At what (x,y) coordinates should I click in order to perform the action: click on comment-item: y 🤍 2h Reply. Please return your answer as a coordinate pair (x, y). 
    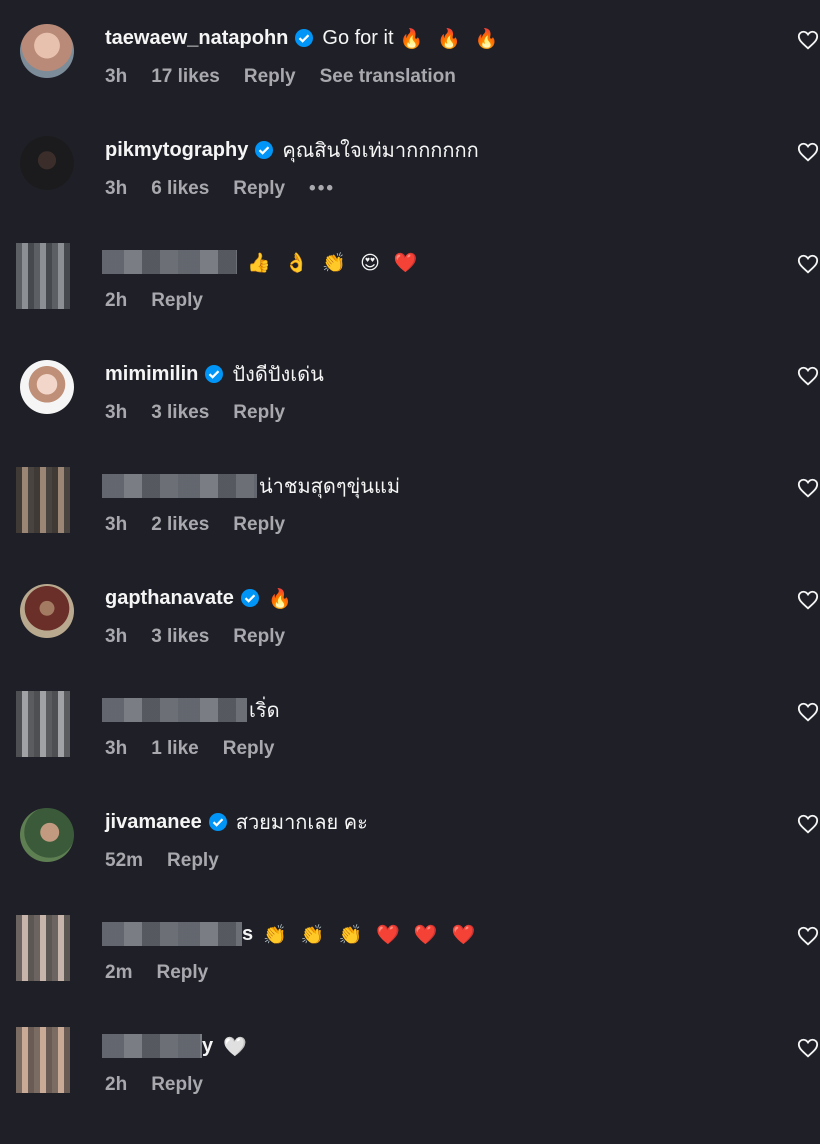
    Looking at the image, I should click on (410, 1085).